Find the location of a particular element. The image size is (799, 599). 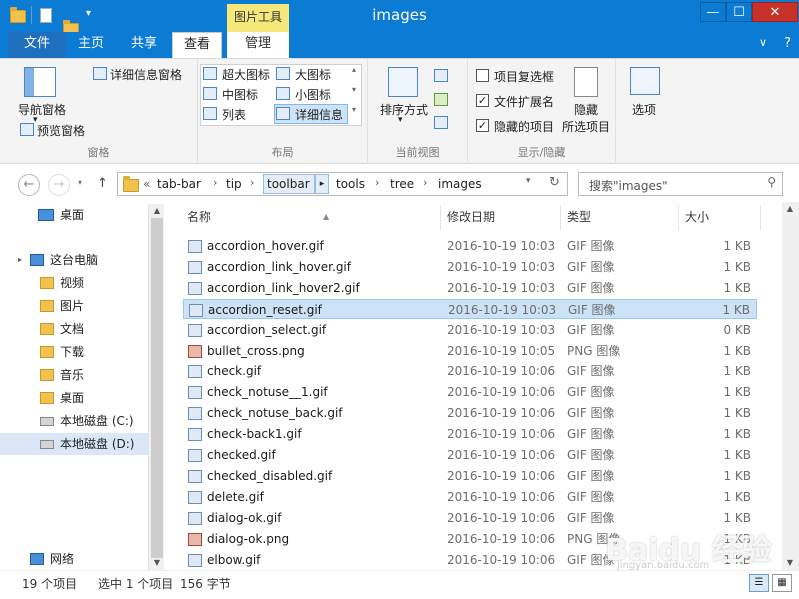

breadcrumb-tree: tree is located at coordinates (402, 184).